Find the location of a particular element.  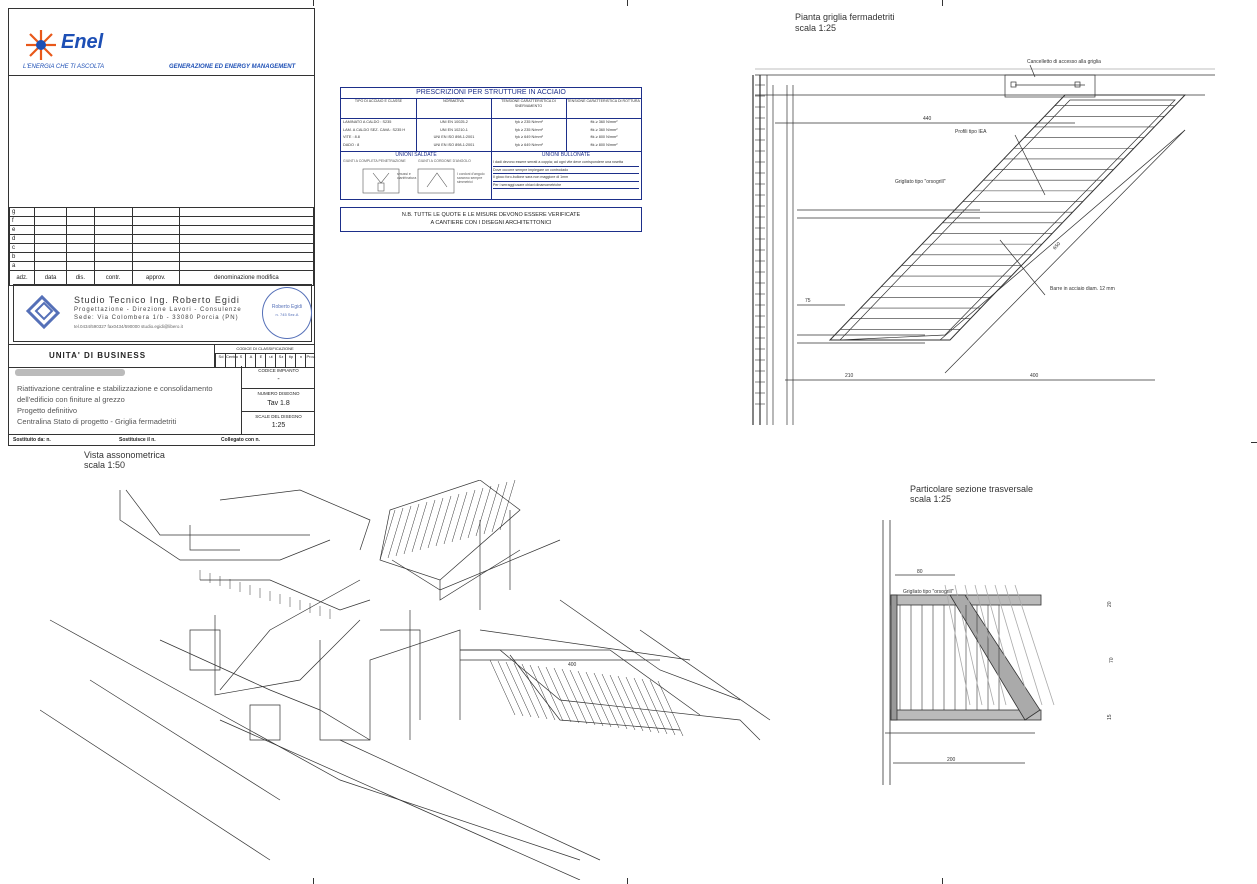

plan-dim-440: 440 is located at coordinates (927, 119).